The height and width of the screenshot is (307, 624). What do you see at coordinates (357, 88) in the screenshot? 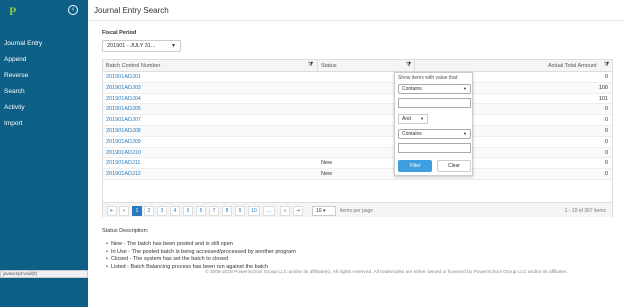
I see `table-row: 201901ADJ03 100` at bounding box center [357, 88].